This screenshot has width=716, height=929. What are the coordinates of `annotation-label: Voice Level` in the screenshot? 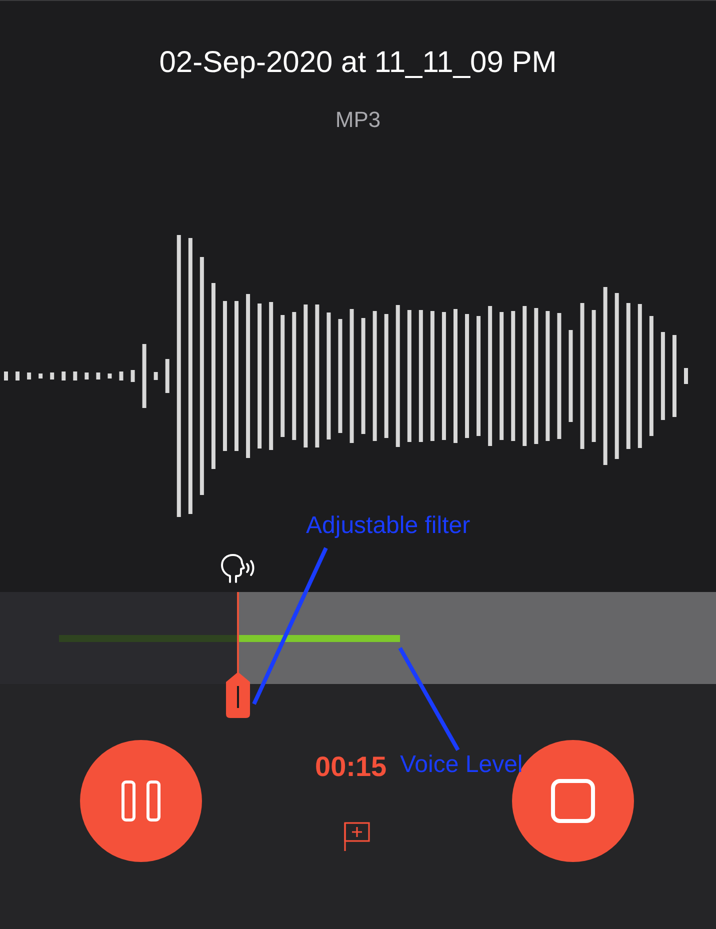 It's located at (461, 765).